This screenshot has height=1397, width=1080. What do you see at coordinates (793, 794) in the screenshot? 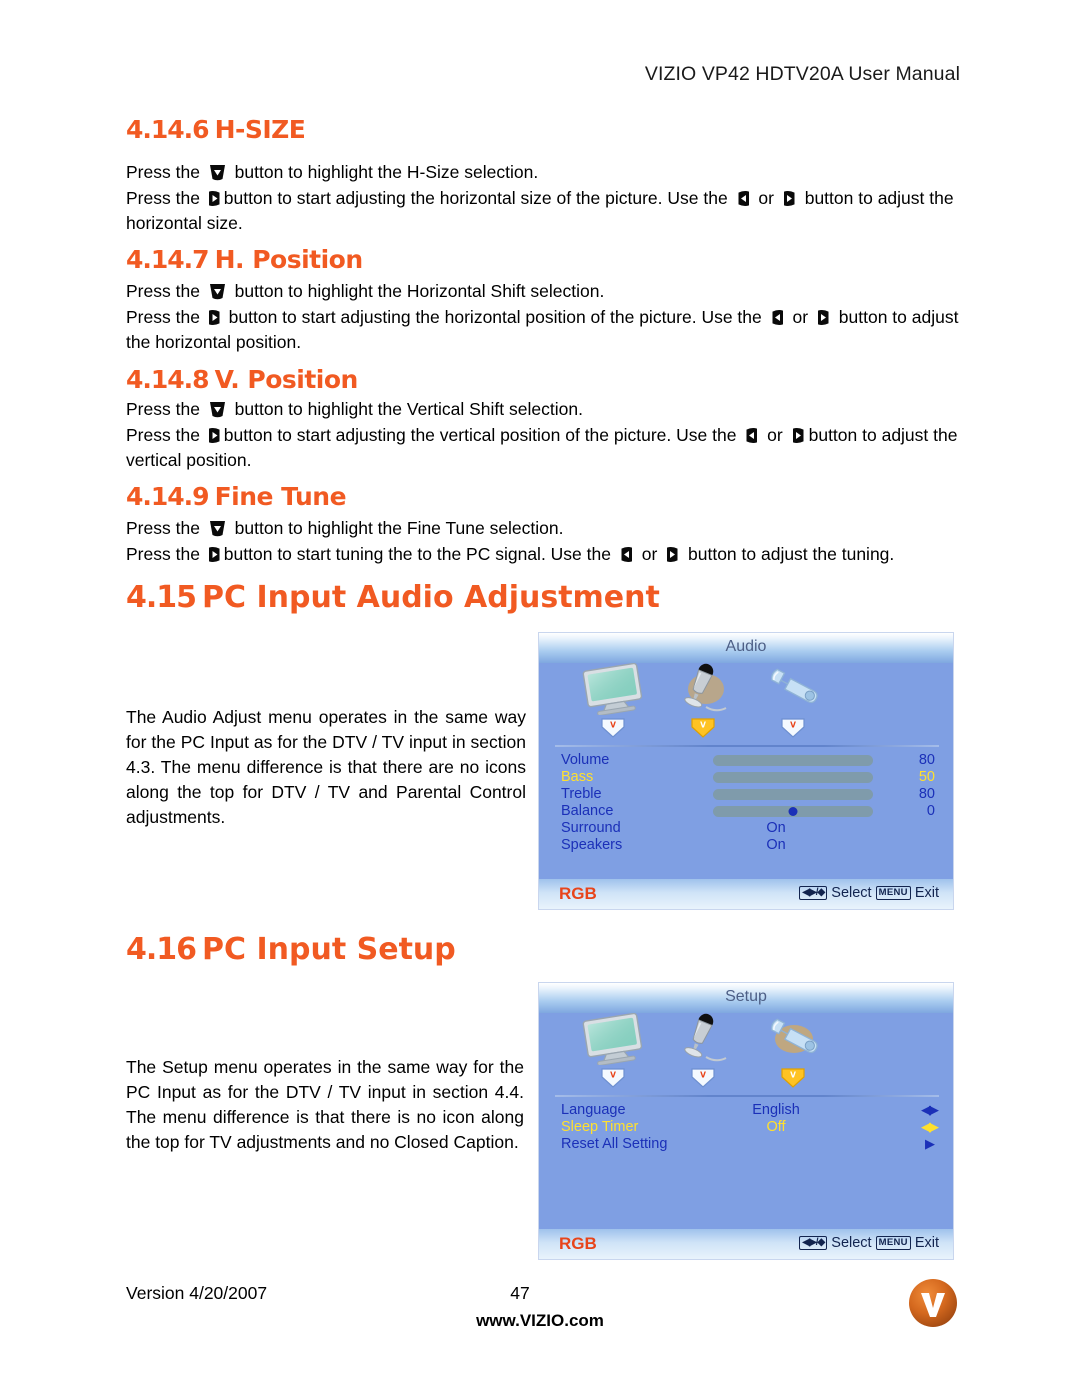
I see `treble-slider` at bounding box center [793, 794].